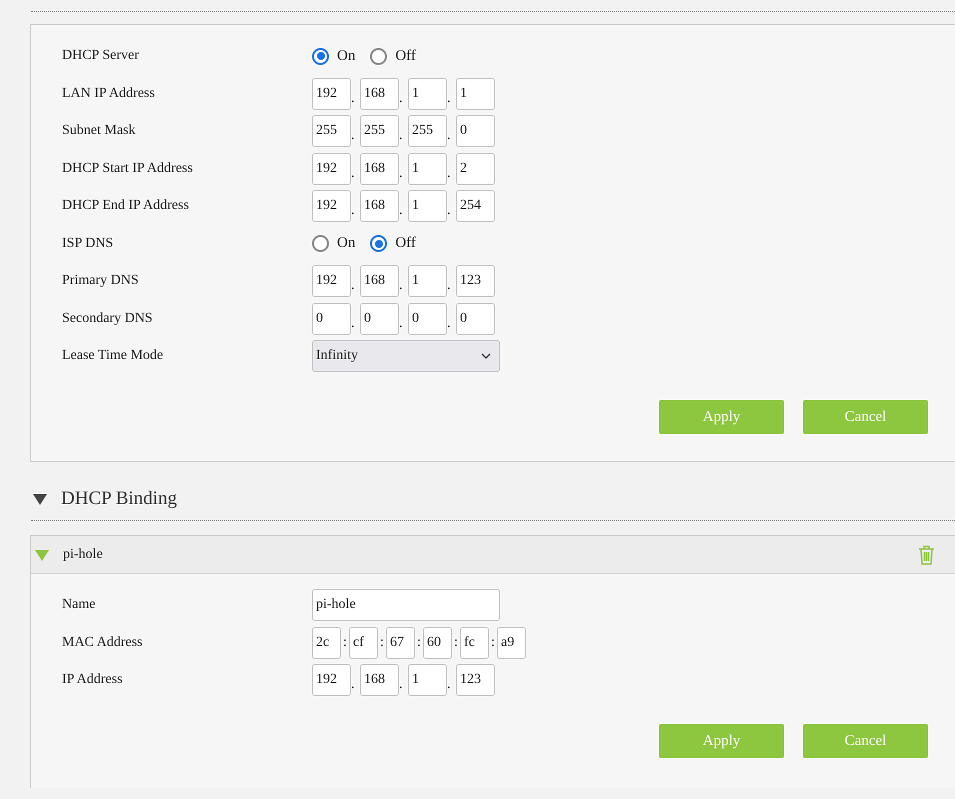  I want to click on field-label: Primary DNS, so click(101, 281).